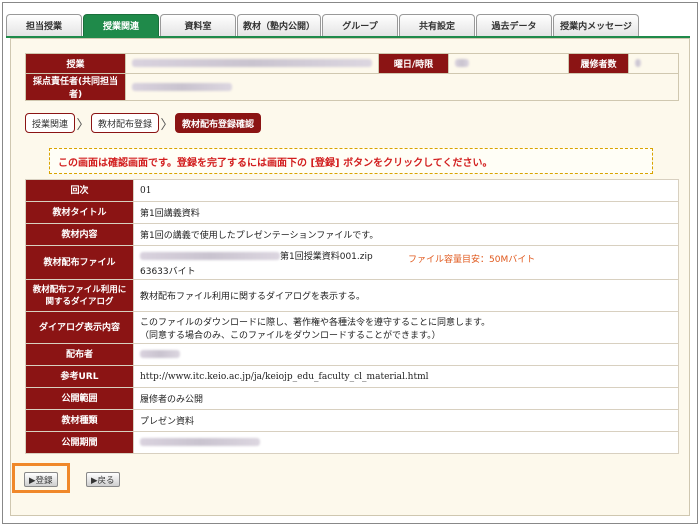  Describe the element at coordinates (75, 87) in the screenshot. I see `grader-label: 採点責任者(共同担当者)` at that location.